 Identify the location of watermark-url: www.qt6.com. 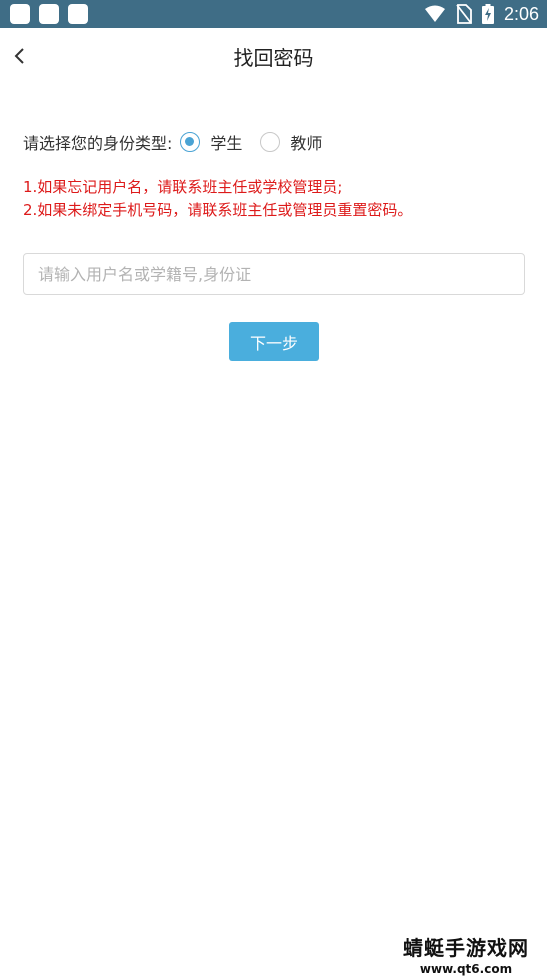
(466, 969).